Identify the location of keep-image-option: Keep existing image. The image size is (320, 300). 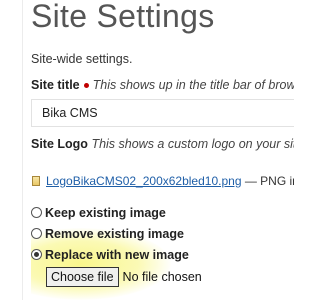
(110, 212).